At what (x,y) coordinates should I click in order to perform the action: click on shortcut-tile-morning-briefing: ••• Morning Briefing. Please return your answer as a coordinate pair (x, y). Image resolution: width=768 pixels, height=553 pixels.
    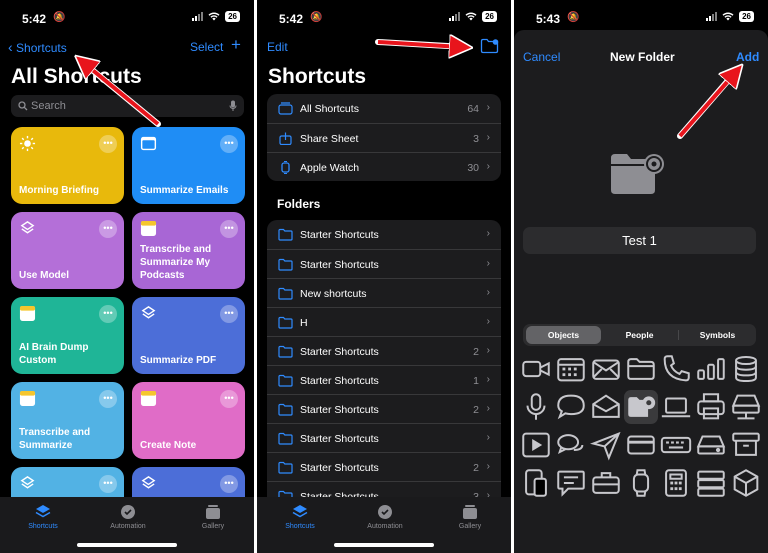
    Looking at the image, I should click on (67, 165).